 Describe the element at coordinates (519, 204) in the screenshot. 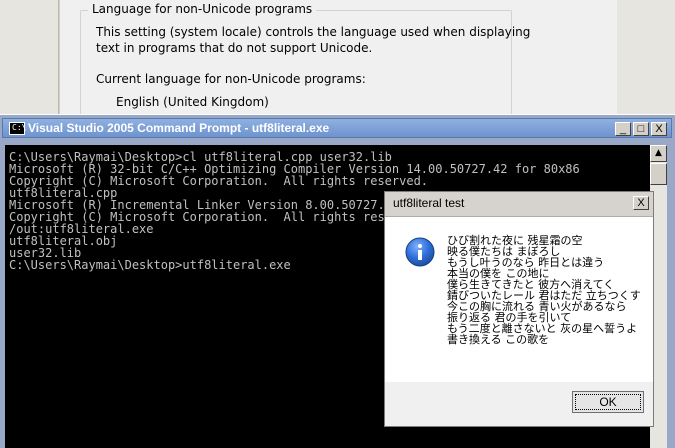

I see `message-box-titlebar: utf8literal test X` at that location.